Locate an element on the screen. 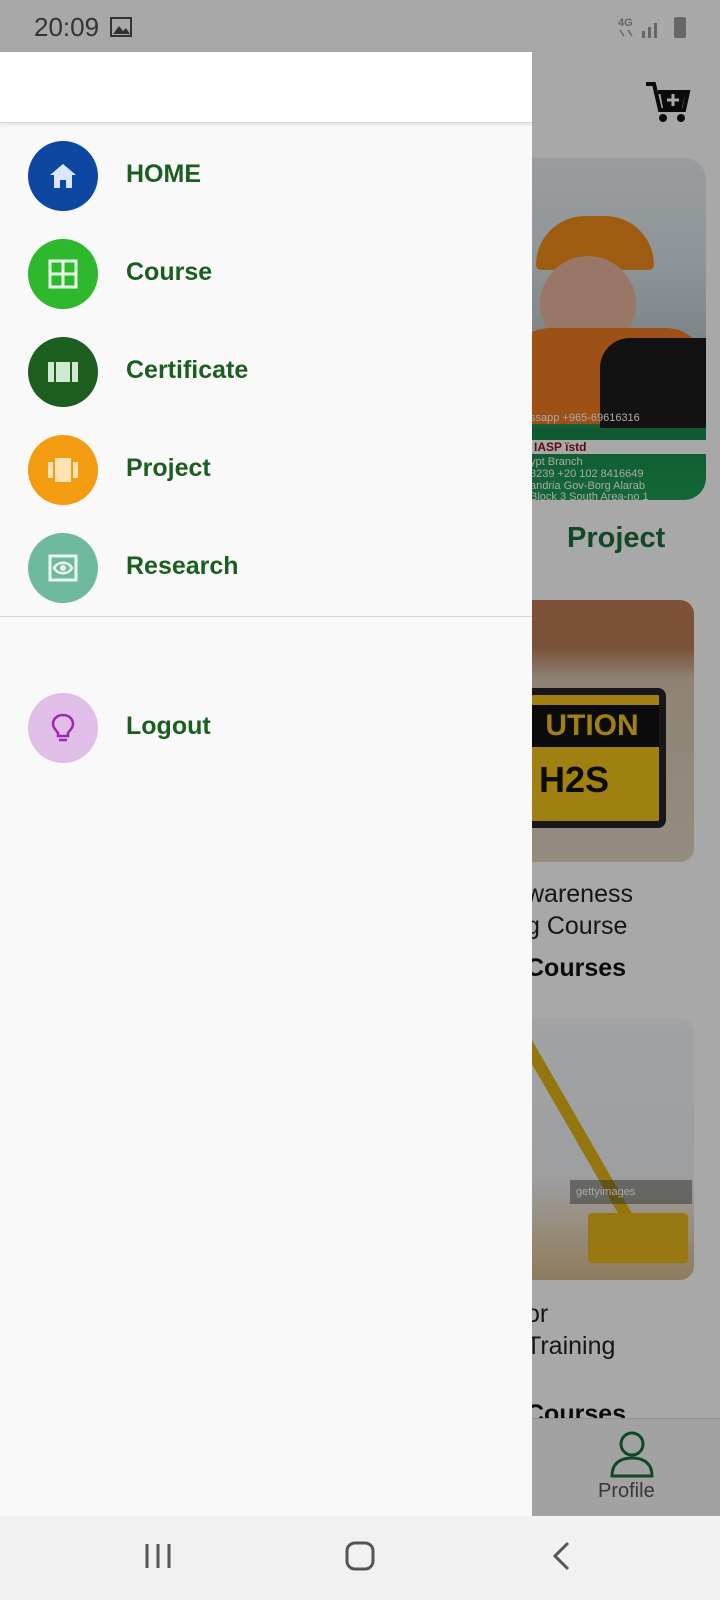 The image size is (720, 1600). system-navigation-bar is located at coordinates (360, 1558).